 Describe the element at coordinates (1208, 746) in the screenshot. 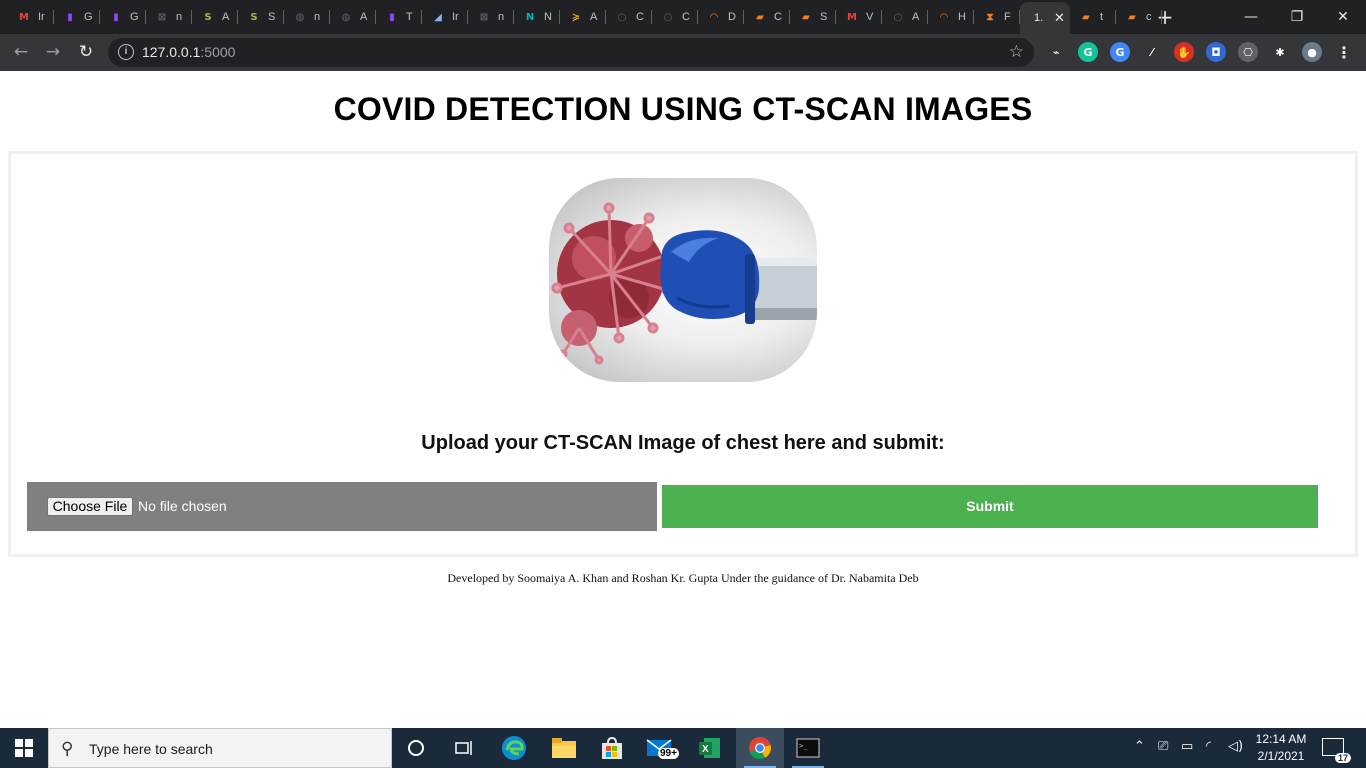

I see `wifi-icon: ◜` at that location.